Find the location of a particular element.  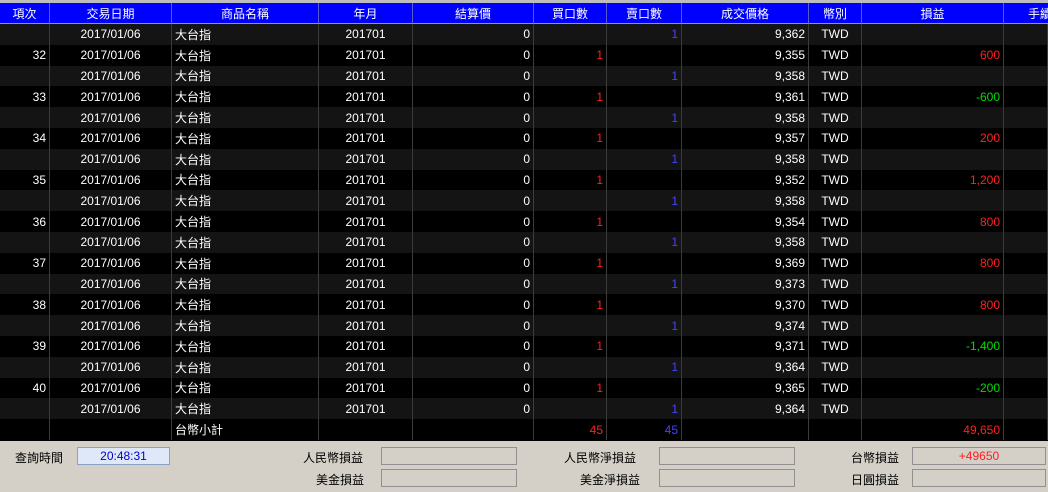

table-row: 36 2017/01/06 大台指 201701 0 1 9,354 TWD 800 is located at coordinates (524, 221).